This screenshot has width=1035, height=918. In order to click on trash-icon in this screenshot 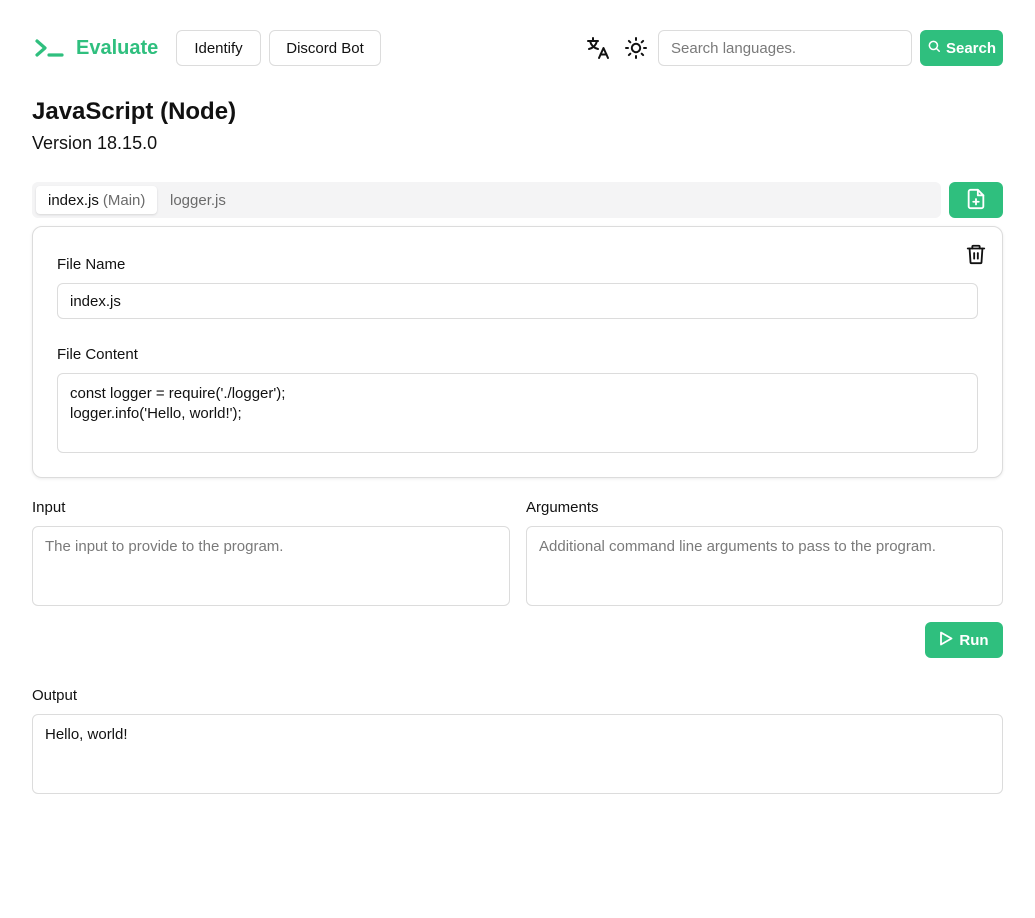, I will do `click(976, 254)`.